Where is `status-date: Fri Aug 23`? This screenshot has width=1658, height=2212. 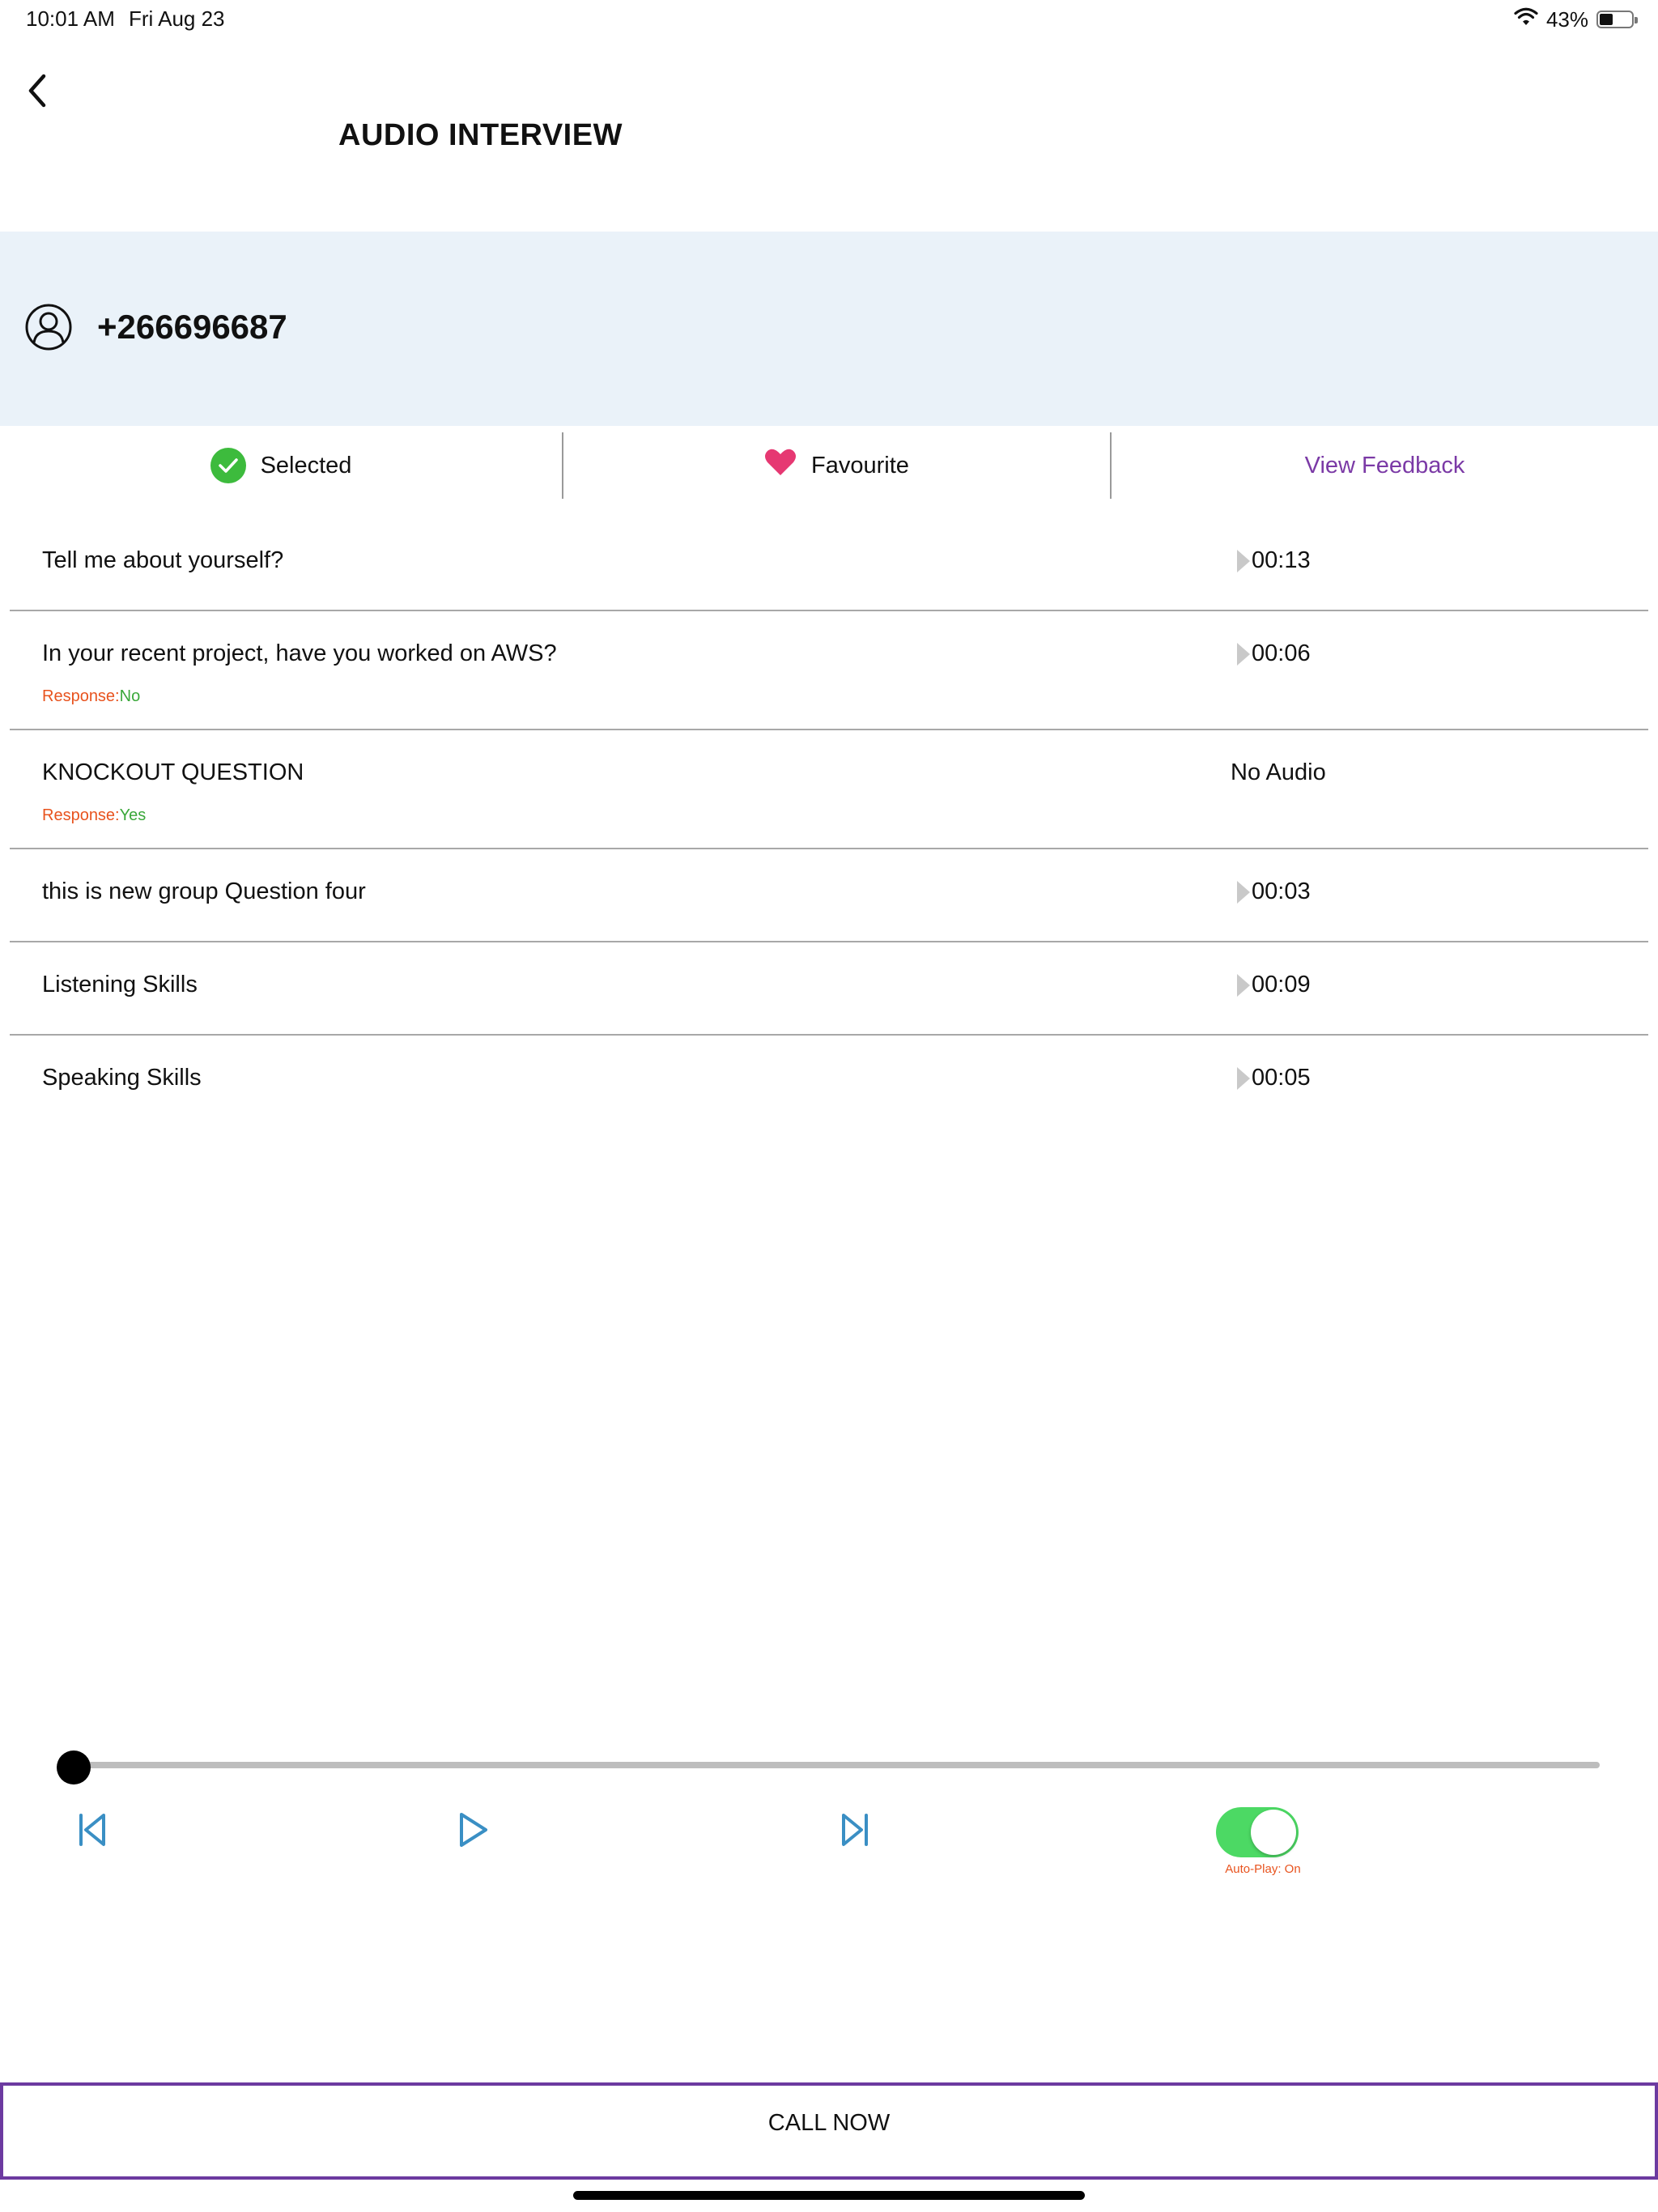 status-date: Fri Aug 23 is located at coordinates (177, 19).